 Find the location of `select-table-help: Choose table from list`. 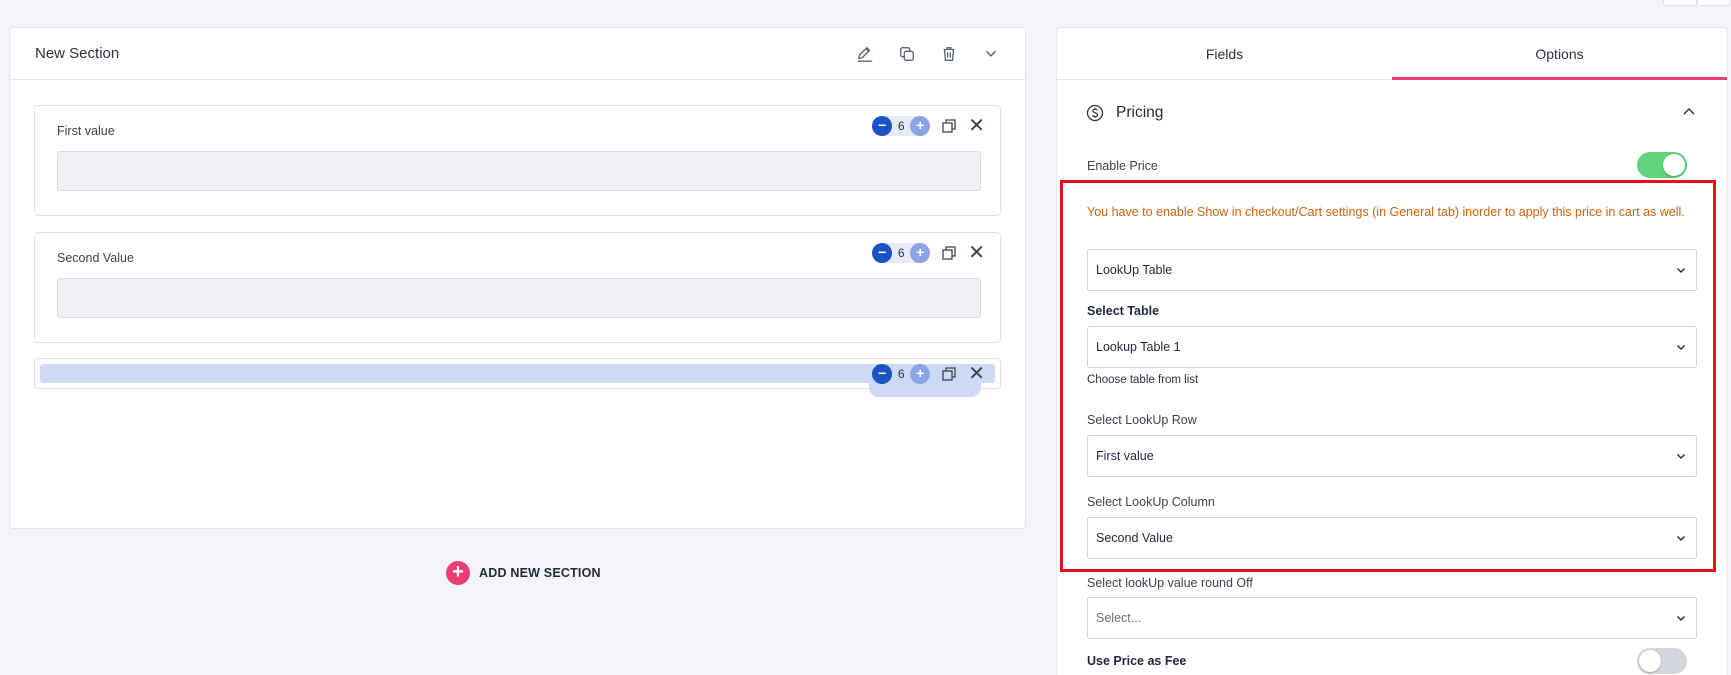

select-table-help: Choose table from list is located at coordinates (1143, 380).